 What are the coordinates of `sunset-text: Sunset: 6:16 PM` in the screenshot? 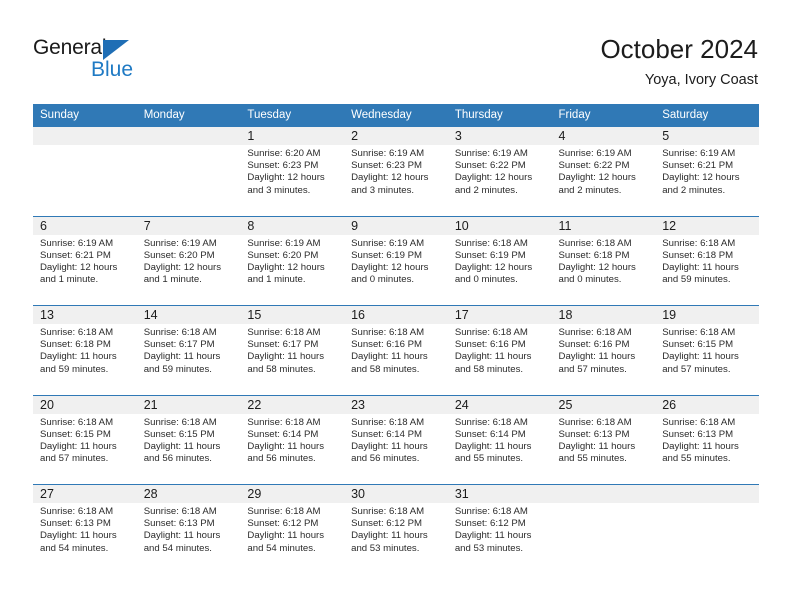 It's located at (387, 345).